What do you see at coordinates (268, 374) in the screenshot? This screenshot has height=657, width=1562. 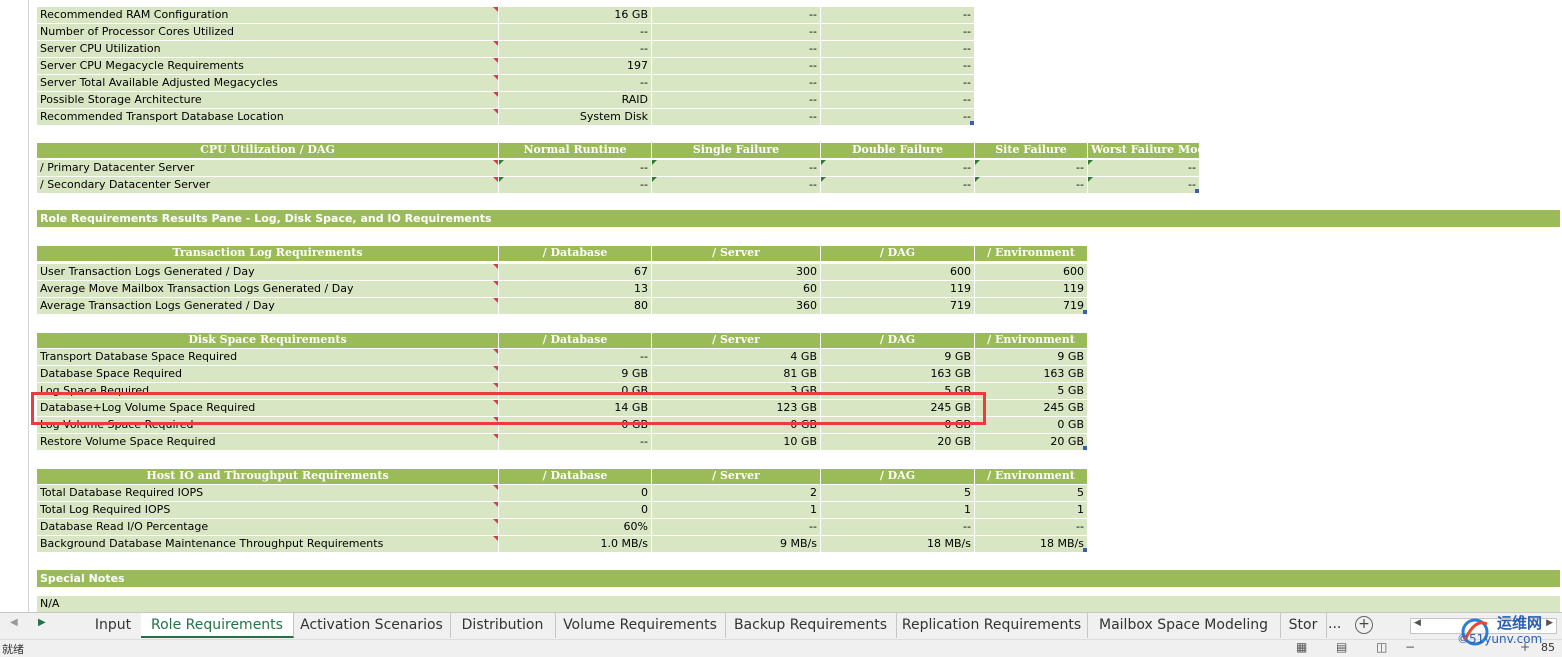 I see `row-label: Database Space Required` at bounding box center [268, 374].